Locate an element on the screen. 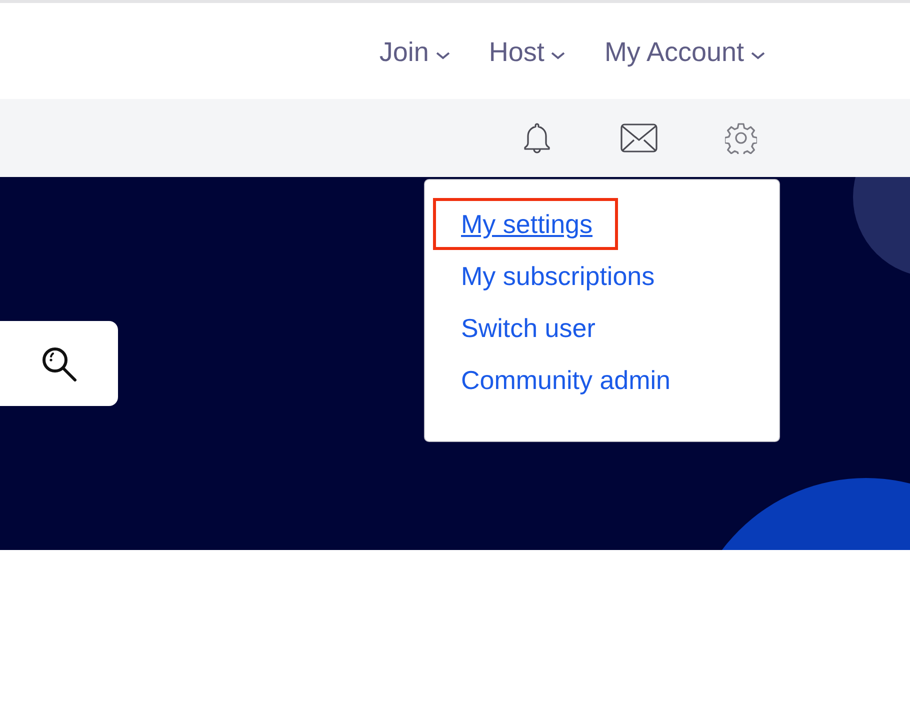 This screenshot has width=910, height=706. nav-menu-link: My Account is located at coordinates (685, 51).